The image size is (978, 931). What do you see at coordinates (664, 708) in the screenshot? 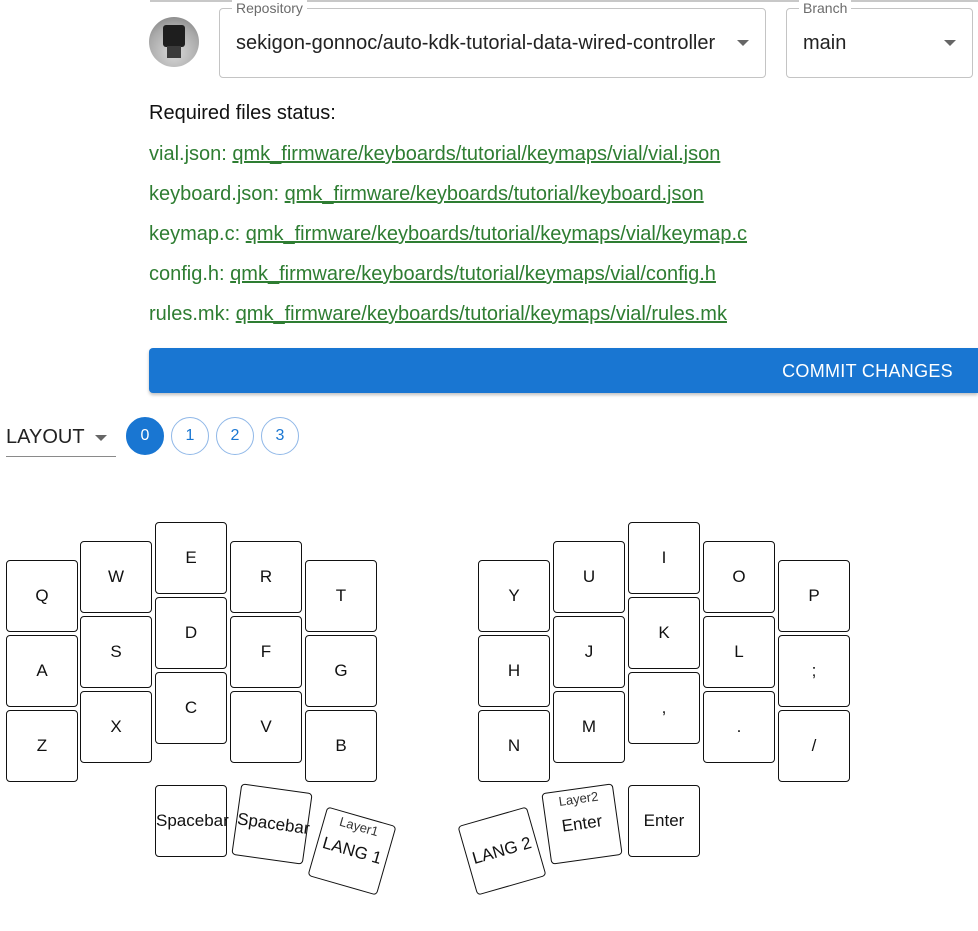
I see `key-comma: ,` at bounding box center [664, 708].